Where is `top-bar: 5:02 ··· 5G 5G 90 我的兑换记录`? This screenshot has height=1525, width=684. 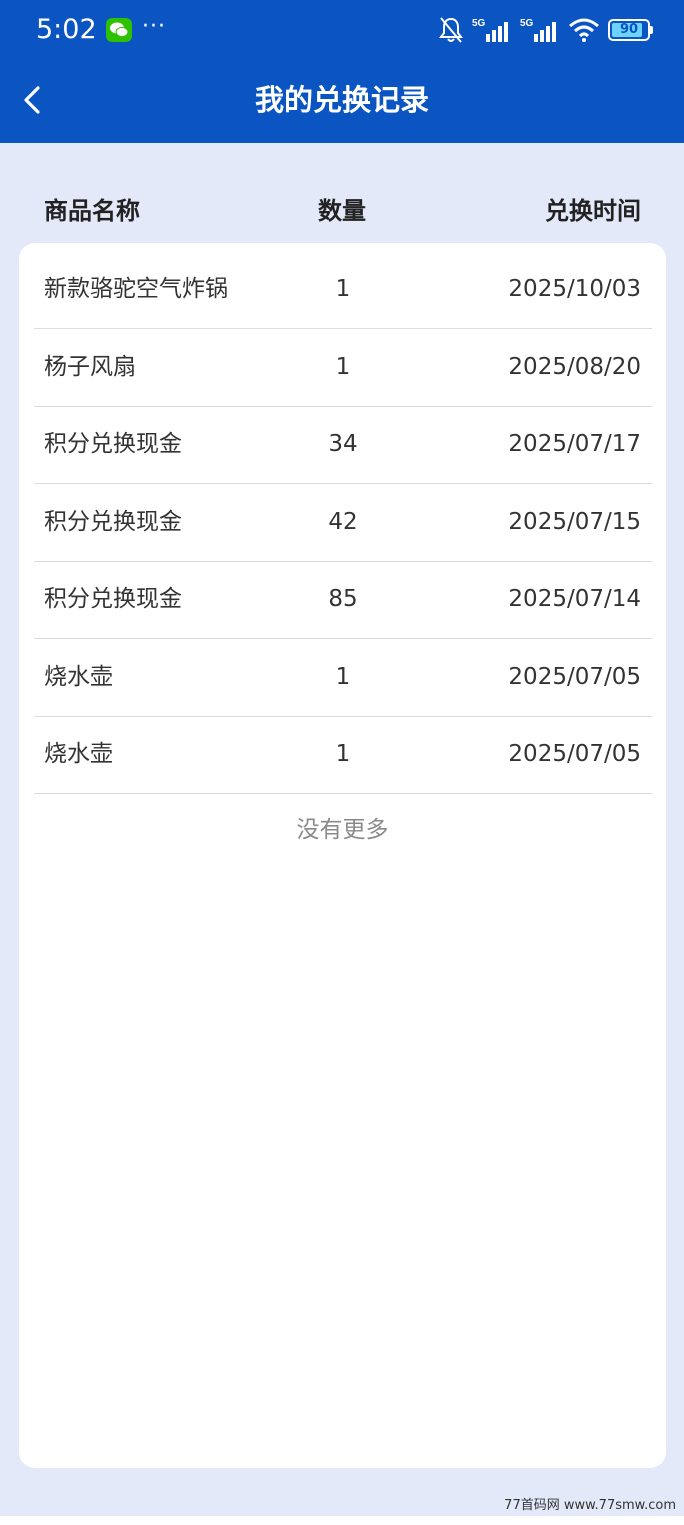
top-bar: 5:02 ··· 5G 5G 90 我的兑换记录 is located at coordinates (342, 71).